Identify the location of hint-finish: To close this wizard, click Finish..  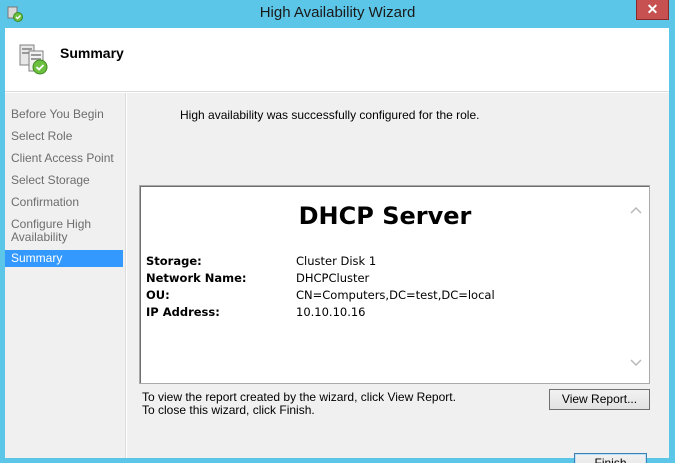
(228, 410).